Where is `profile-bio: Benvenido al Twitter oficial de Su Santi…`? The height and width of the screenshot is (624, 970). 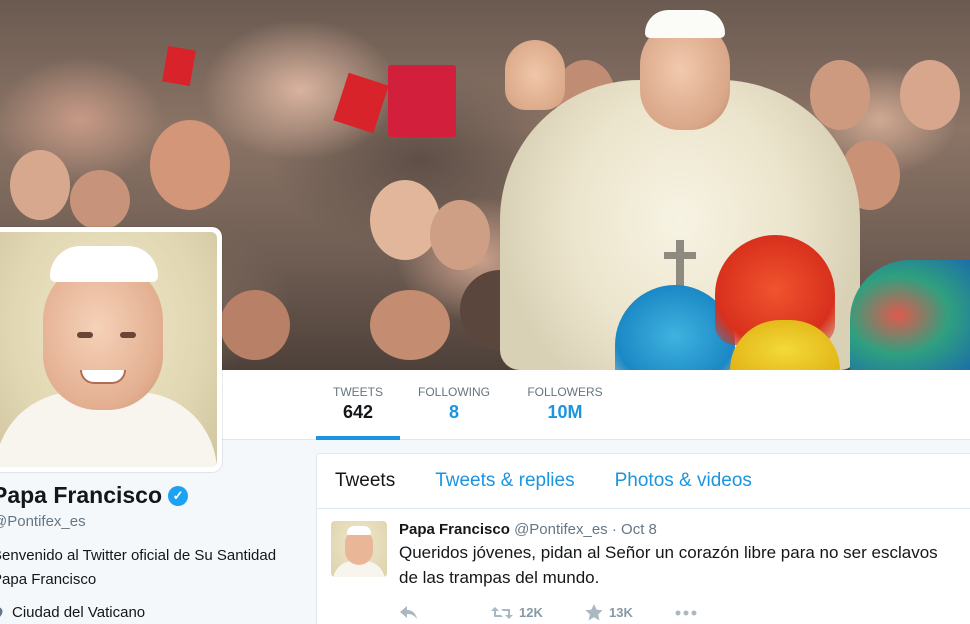 profile-bio: Benvenido al Twitter oficial de Su Santi… is located at coordinates (138, 567).